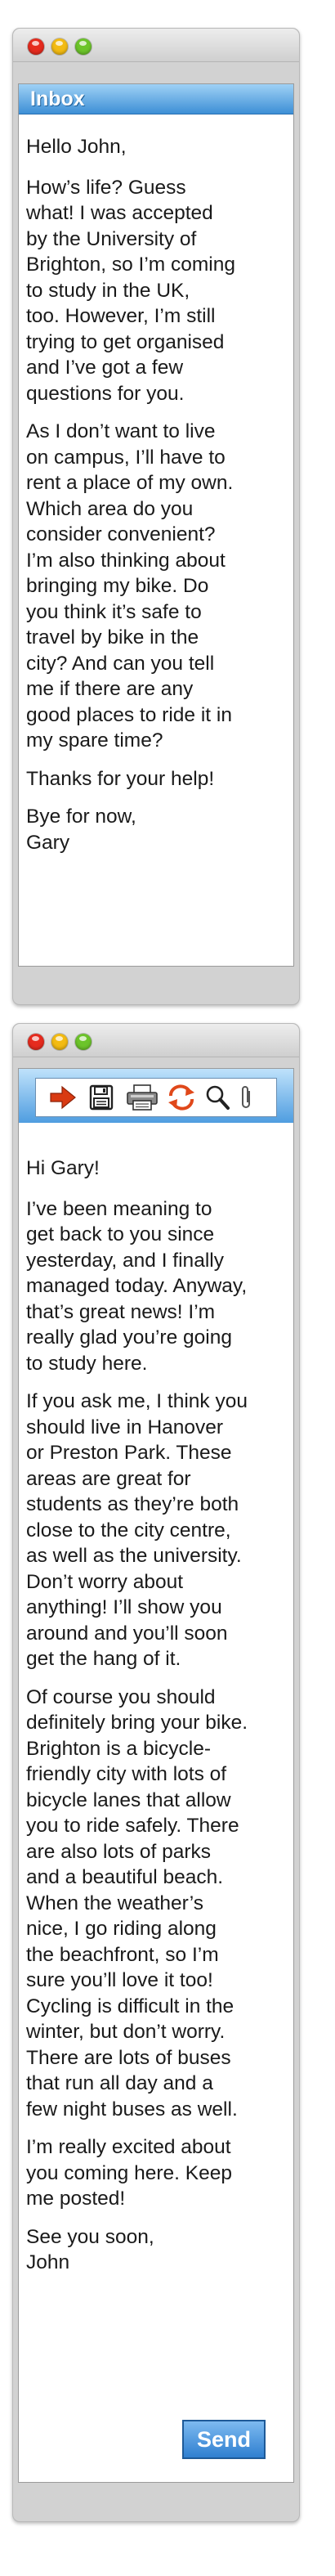 This screenshot has height=2576, width=335. What do you see at coordinates (105, 368) in the screenshot?
I see `message-line: and I’ve got a few` at bounding box center [105, 368].